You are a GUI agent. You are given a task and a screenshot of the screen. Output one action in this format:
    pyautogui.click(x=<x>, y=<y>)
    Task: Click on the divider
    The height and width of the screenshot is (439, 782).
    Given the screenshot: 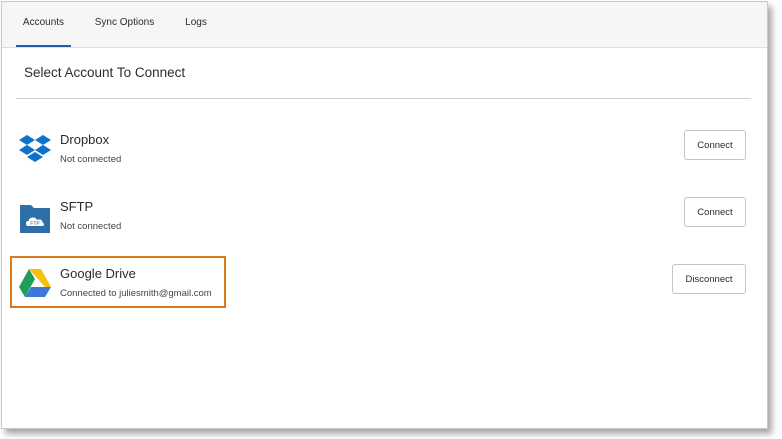 What is the action you would take?
    pyautogui.click(x=383, y=98)
    